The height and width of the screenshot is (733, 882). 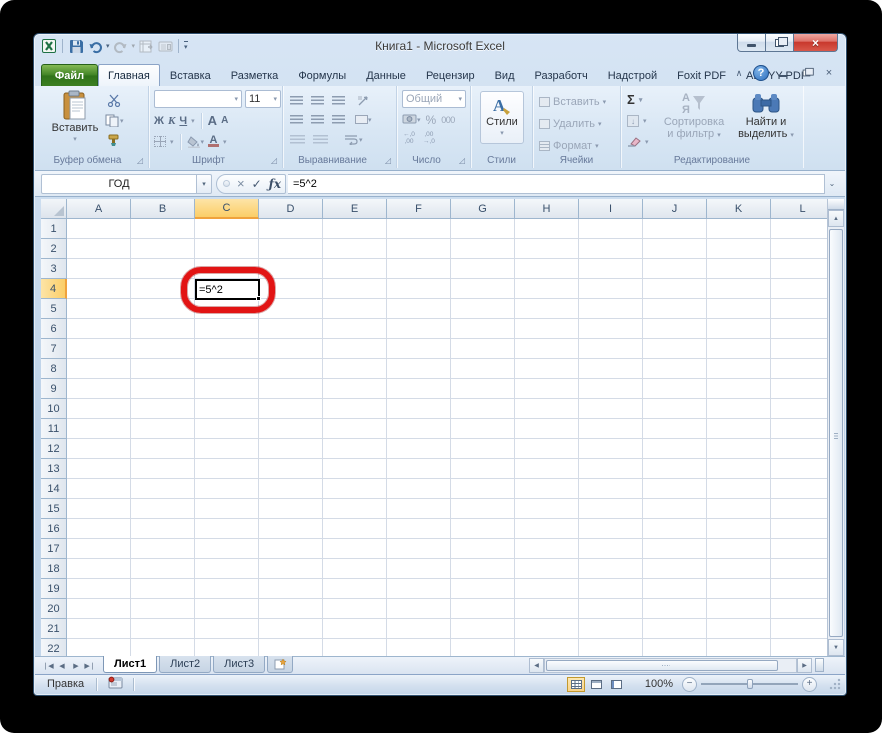 I want to click on row-header-4: 4, so click(x=54, y=289).